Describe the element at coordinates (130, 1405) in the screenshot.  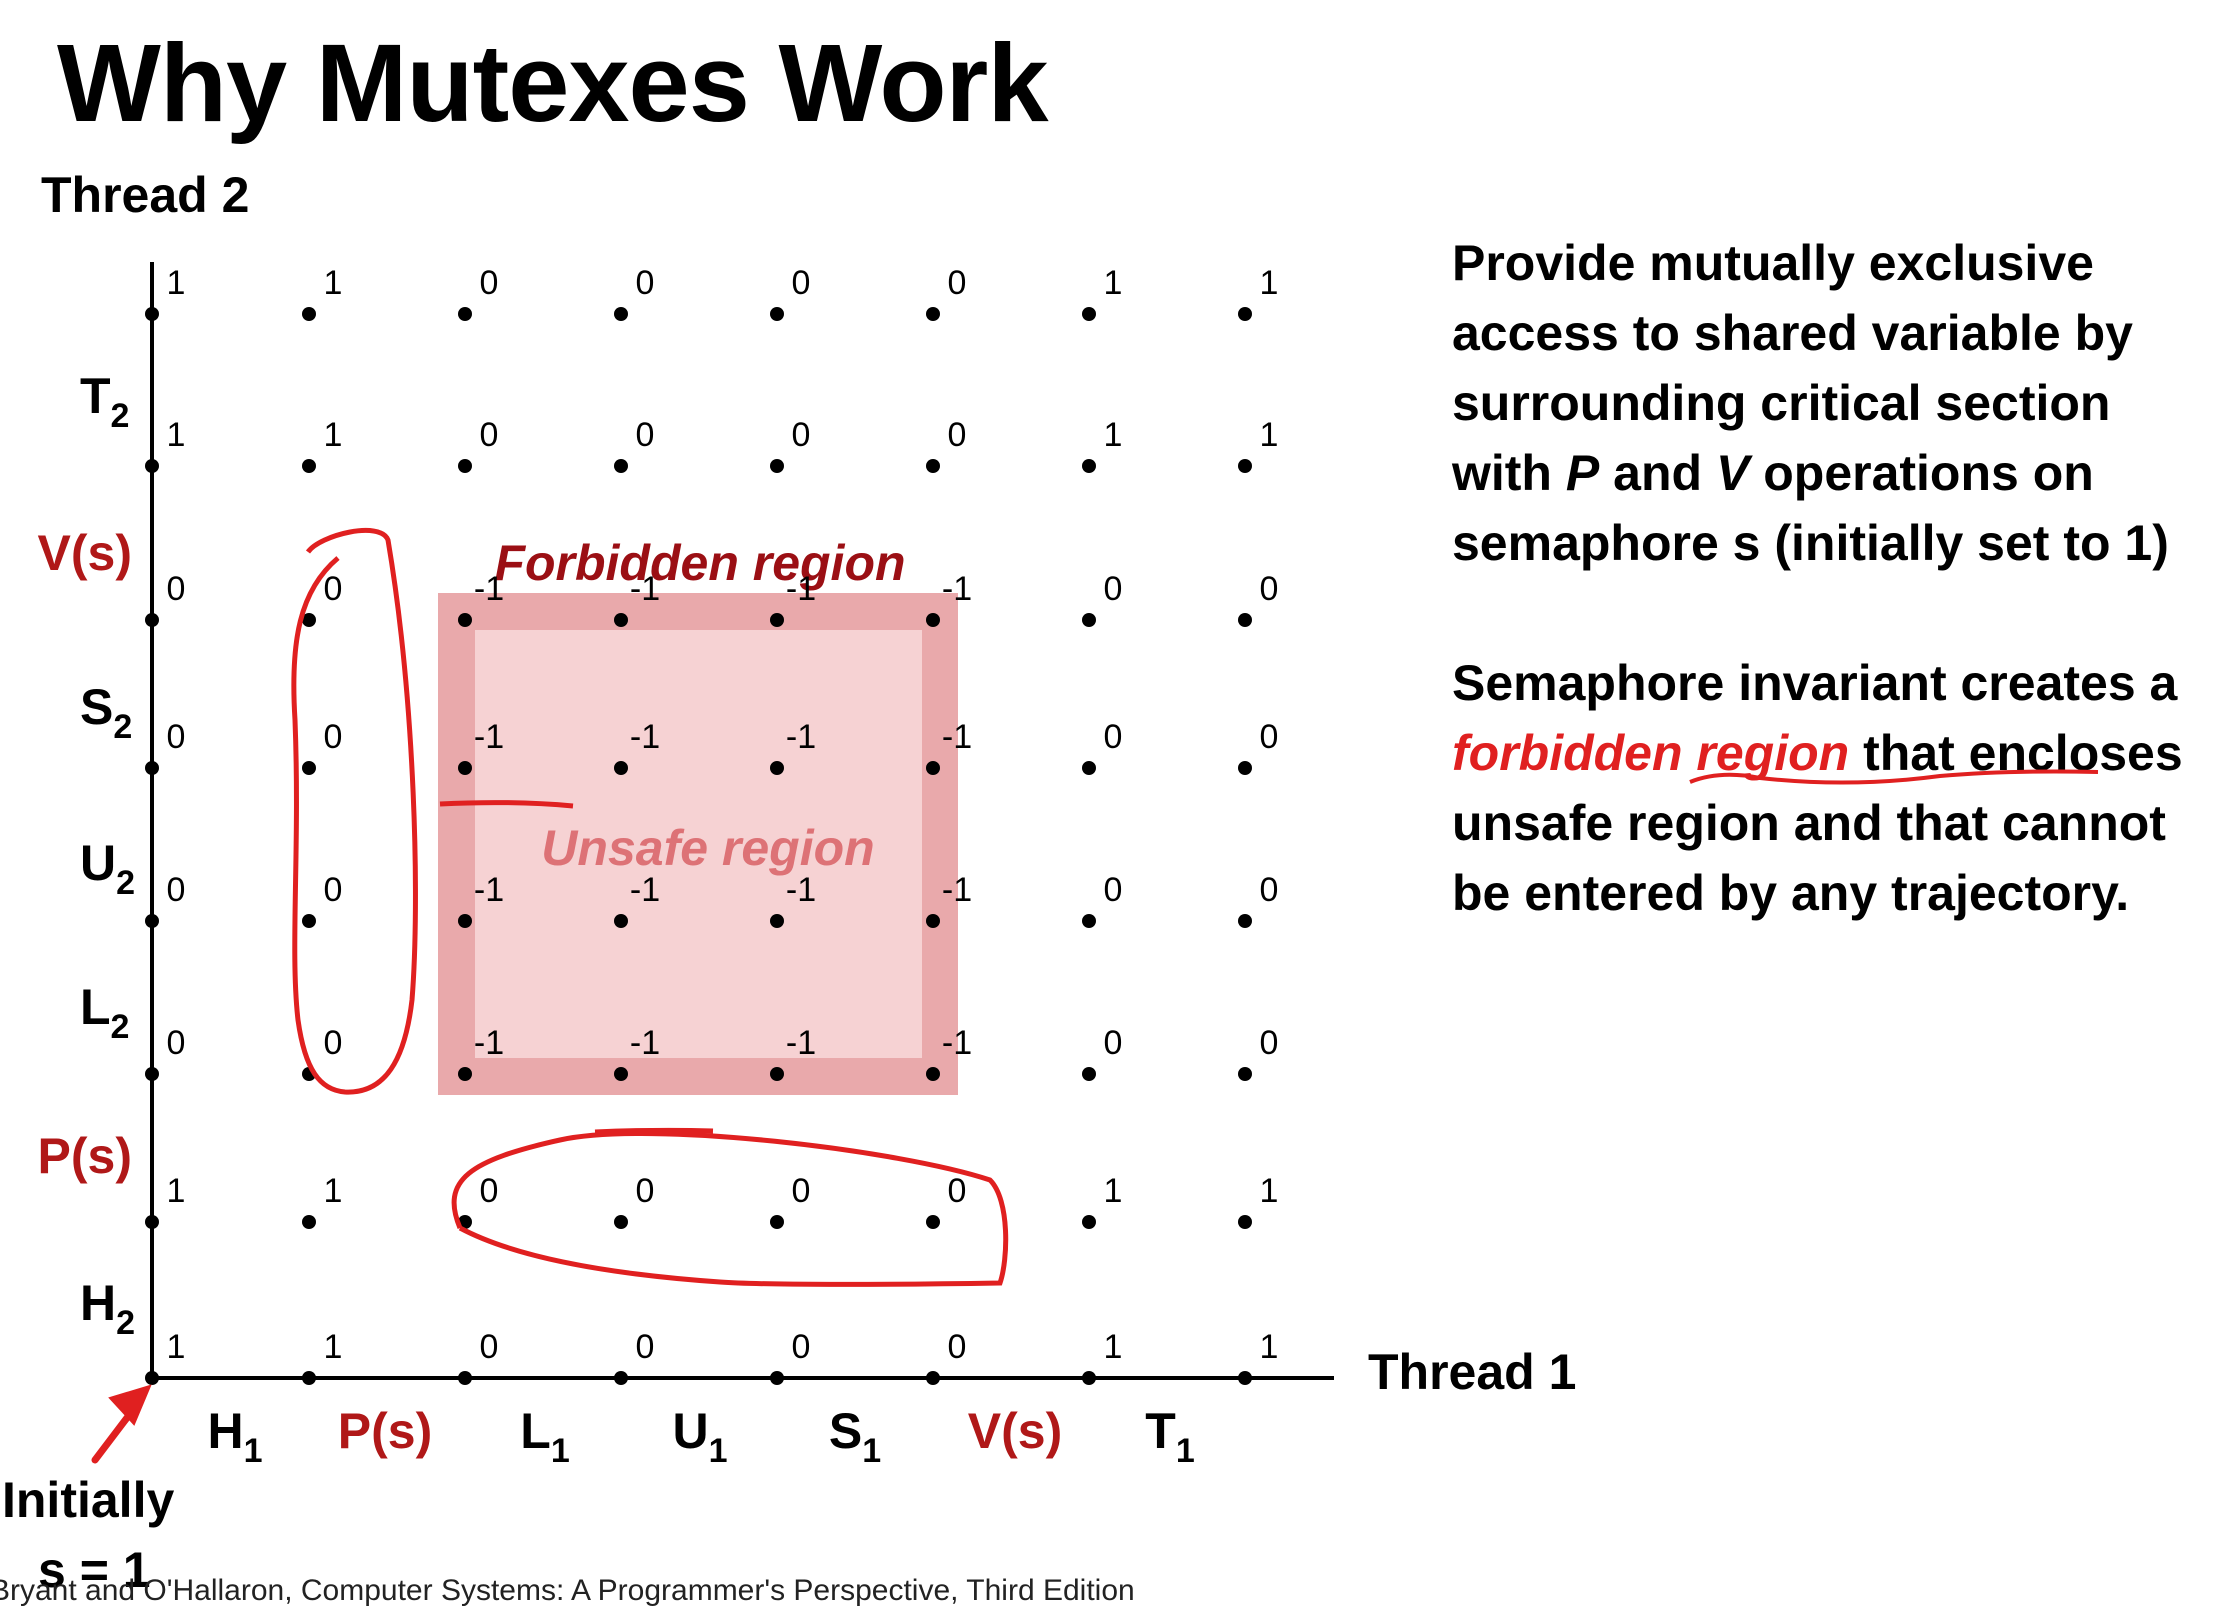
I see `initial-state-arrowhead` at that location.